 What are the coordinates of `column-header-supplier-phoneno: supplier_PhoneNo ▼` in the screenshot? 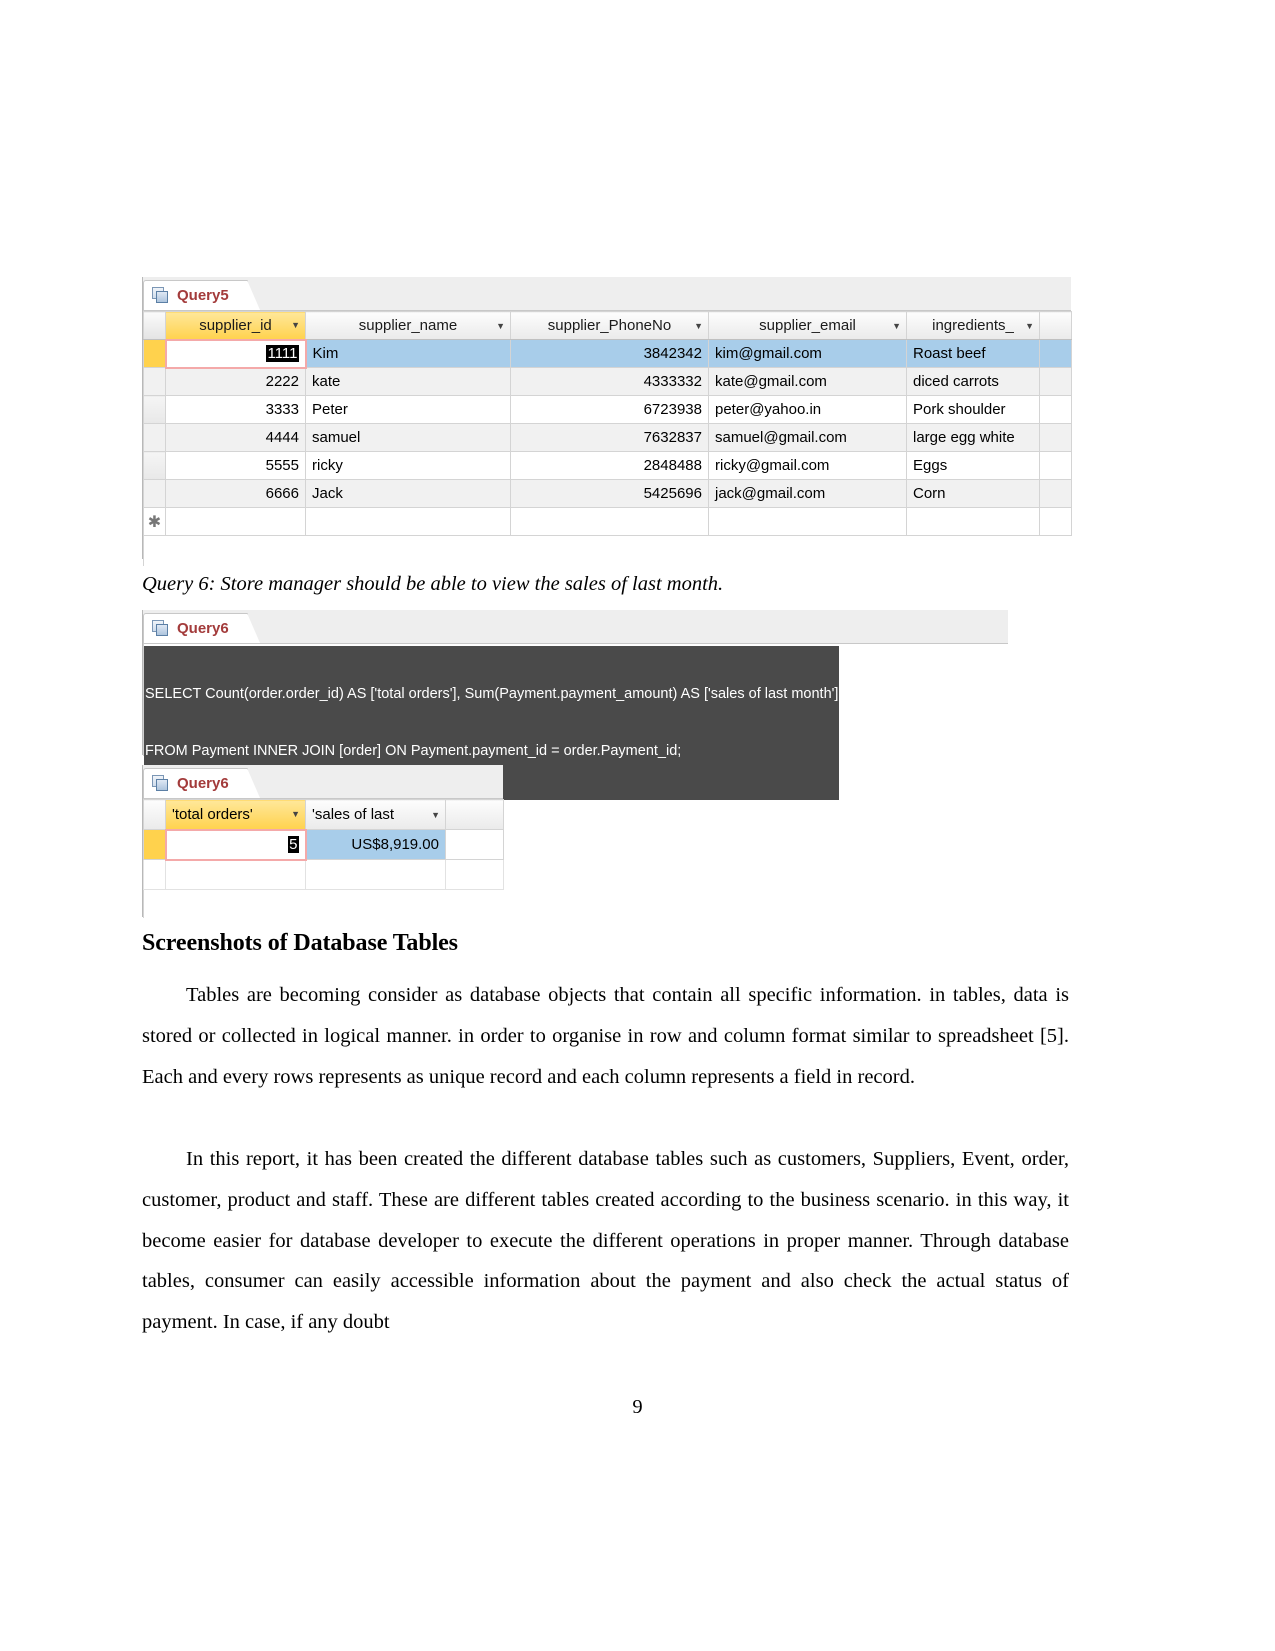 It's located at (609, 325).